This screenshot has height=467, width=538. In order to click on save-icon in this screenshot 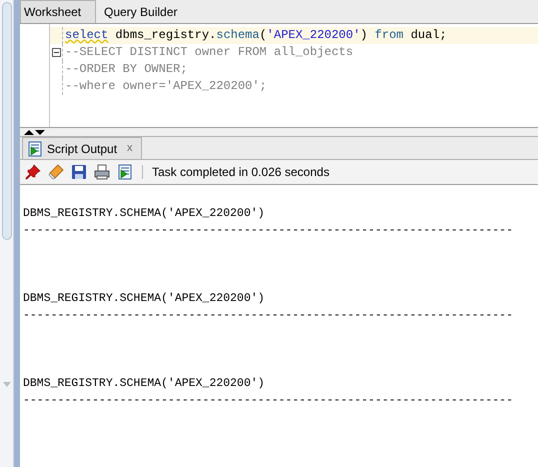, I will do `click(79, 172)`.